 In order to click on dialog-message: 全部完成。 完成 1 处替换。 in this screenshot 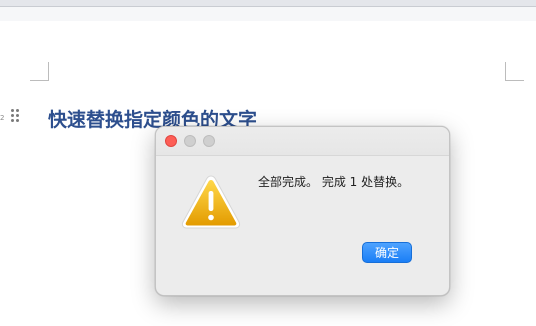, I will do `click(334, 182)`.